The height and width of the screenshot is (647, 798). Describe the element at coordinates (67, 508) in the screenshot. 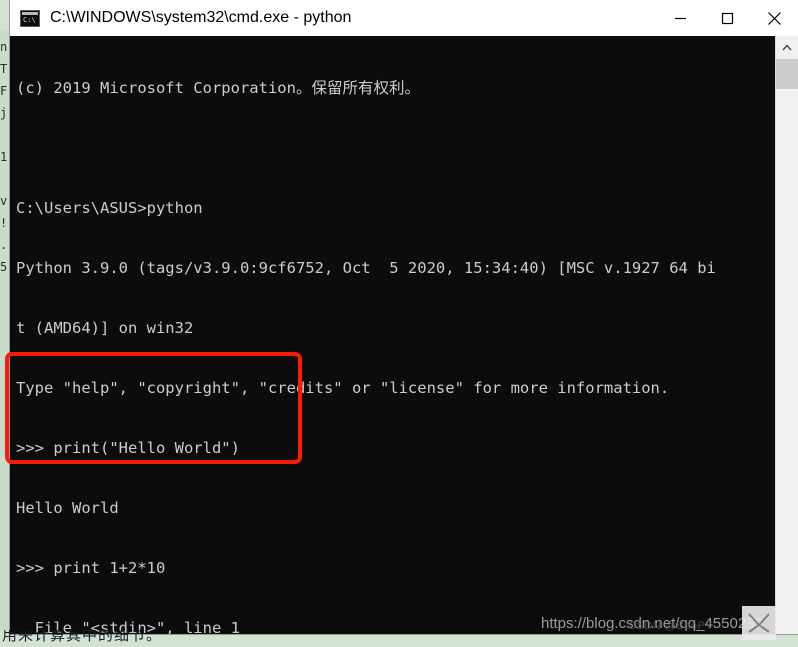

I see `console-line: Hello World` at that location.